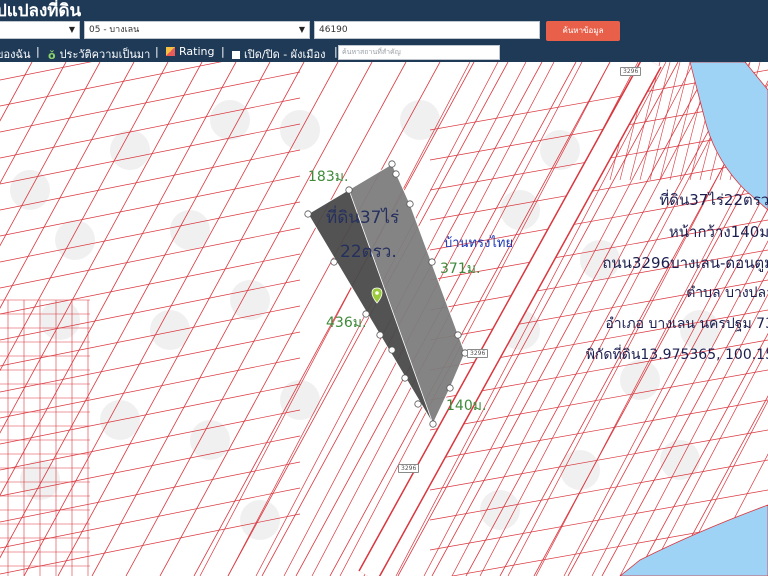  Describe the element at coordinates (105, 54) in the screenshot. I see `history-label: ประวัติความเป็นมา` at that location.